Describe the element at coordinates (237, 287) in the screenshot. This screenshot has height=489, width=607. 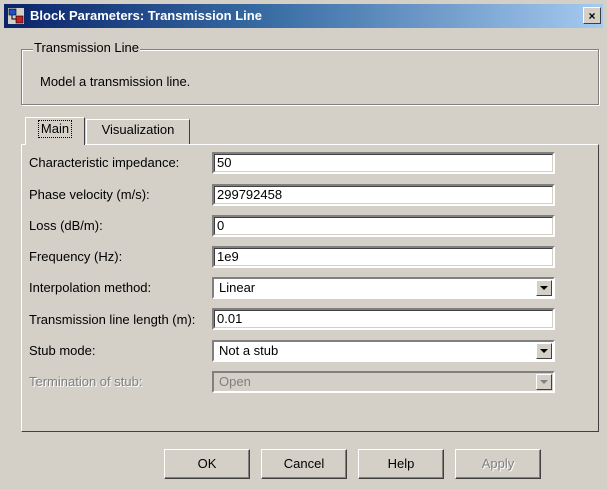
I see `interpolation-method-value: Linear` at that location.